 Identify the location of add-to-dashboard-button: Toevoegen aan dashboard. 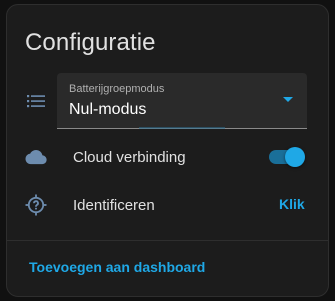
(117, 267).